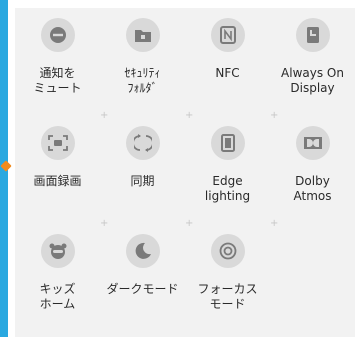 Image resolution: width=362 pixels, height=342 pixels. I want to click on tile-edge-lighting: Edge lighting, so click(227, 176).